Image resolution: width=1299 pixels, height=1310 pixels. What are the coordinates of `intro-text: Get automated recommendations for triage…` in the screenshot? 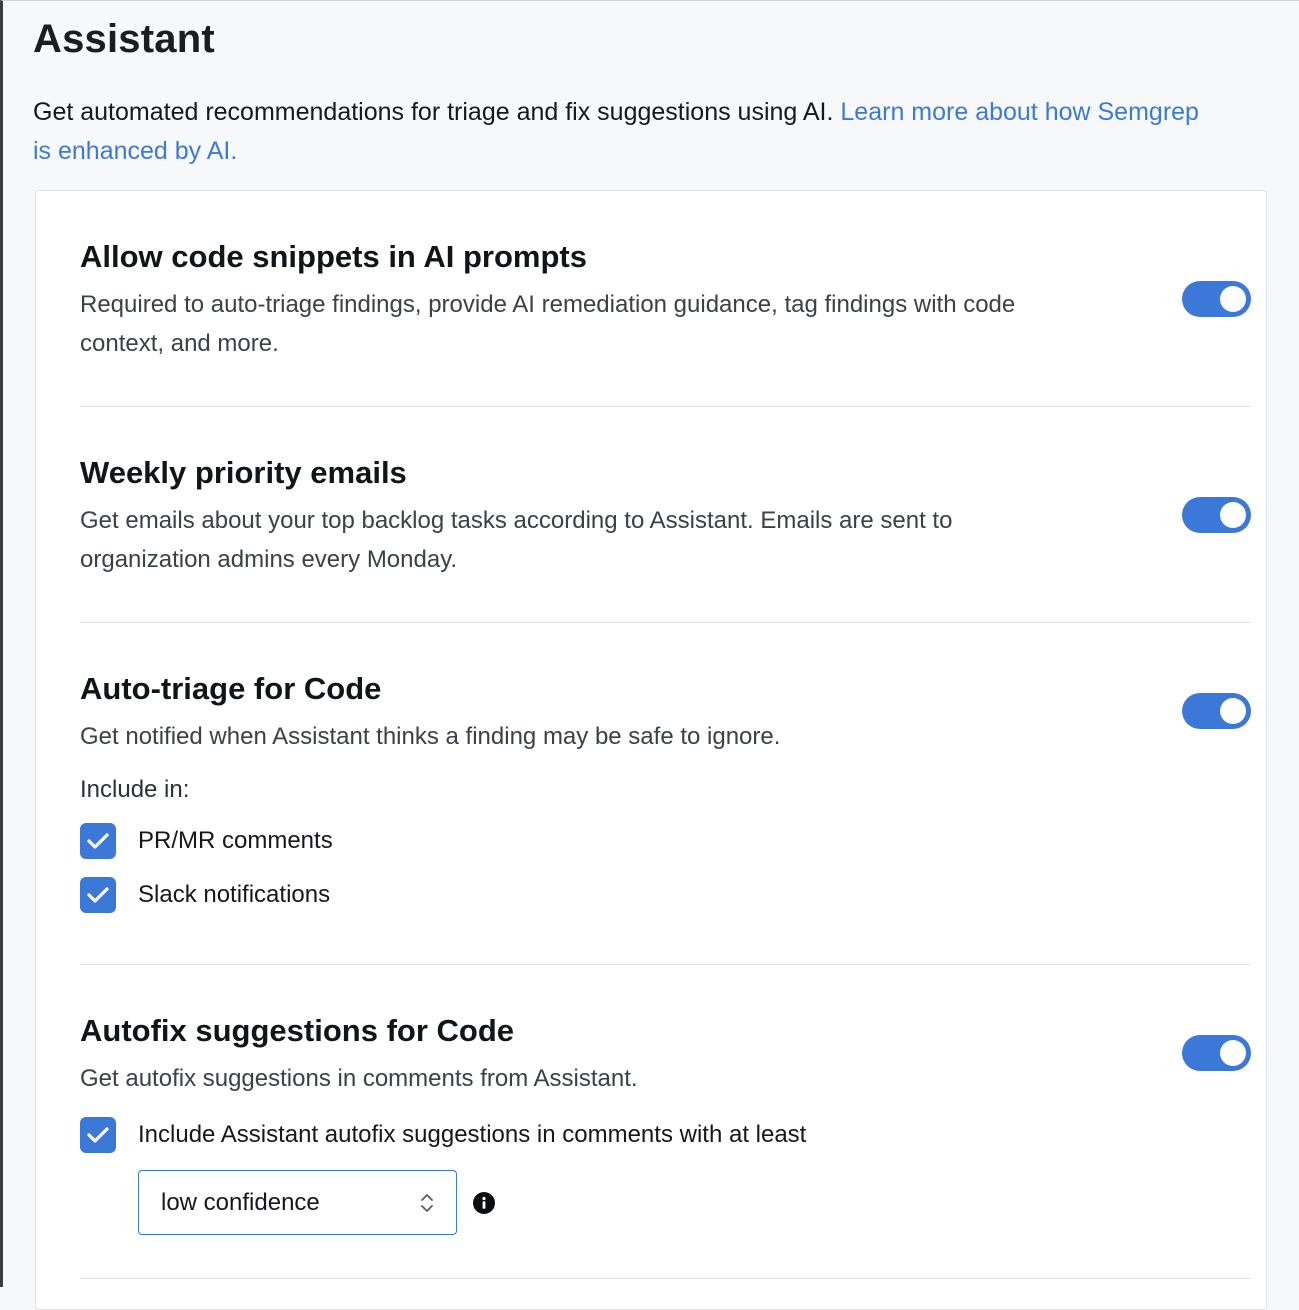 It's located at (628, 132).